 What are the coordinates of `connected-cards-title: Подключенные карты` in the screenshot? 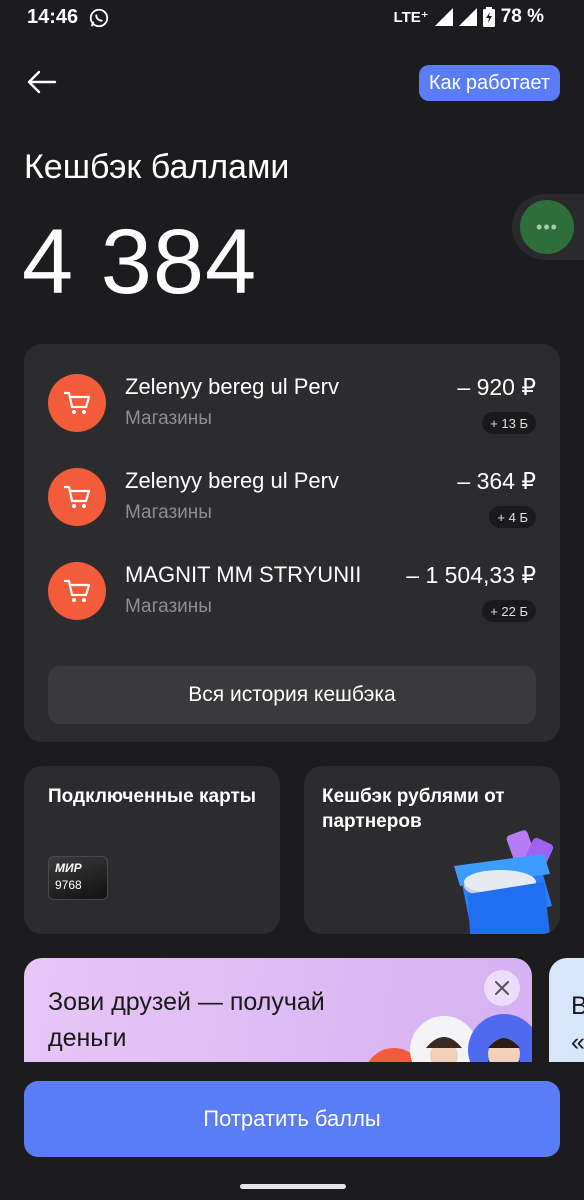 It's located at (152, 796).